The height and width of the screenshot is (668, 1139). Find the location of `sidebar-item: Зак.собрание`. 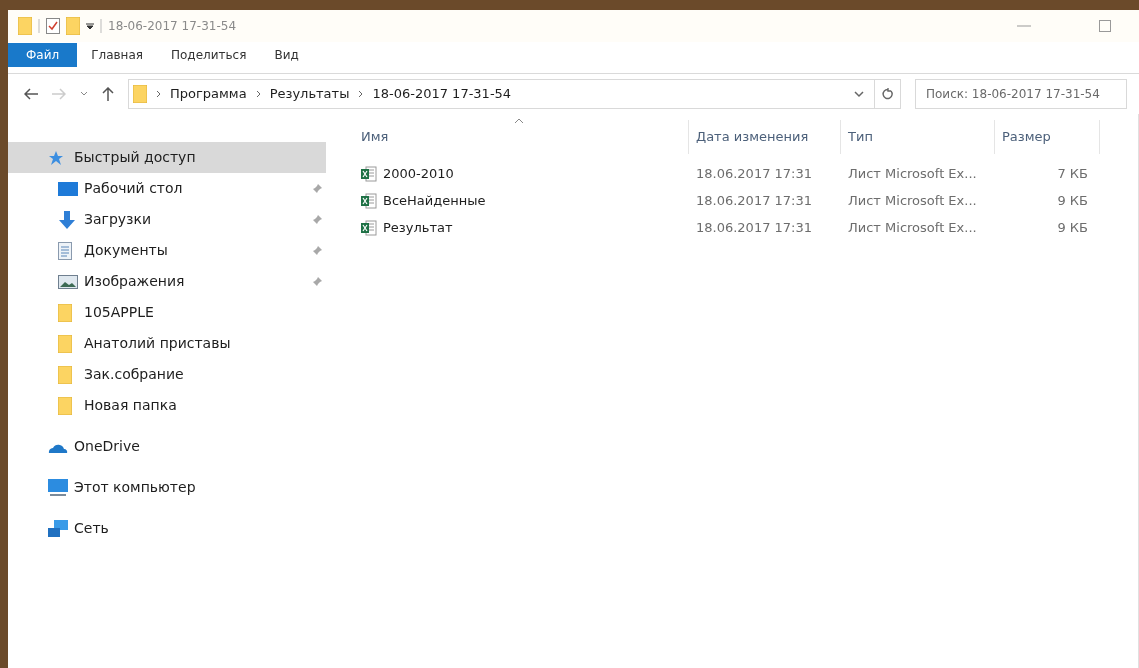

sidebar-item: Зак.собрание is located at coordinates (167, 374).